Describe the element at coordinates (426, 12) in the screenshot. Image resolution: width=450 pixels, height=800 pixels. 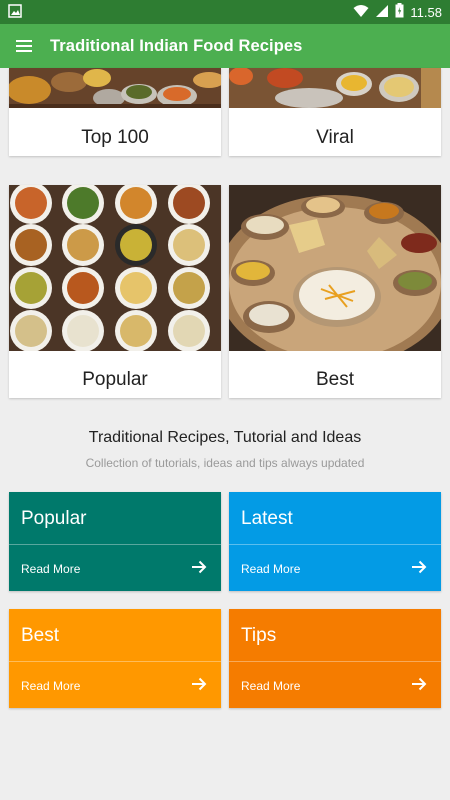
I see `status-time: 11.58` at that location.